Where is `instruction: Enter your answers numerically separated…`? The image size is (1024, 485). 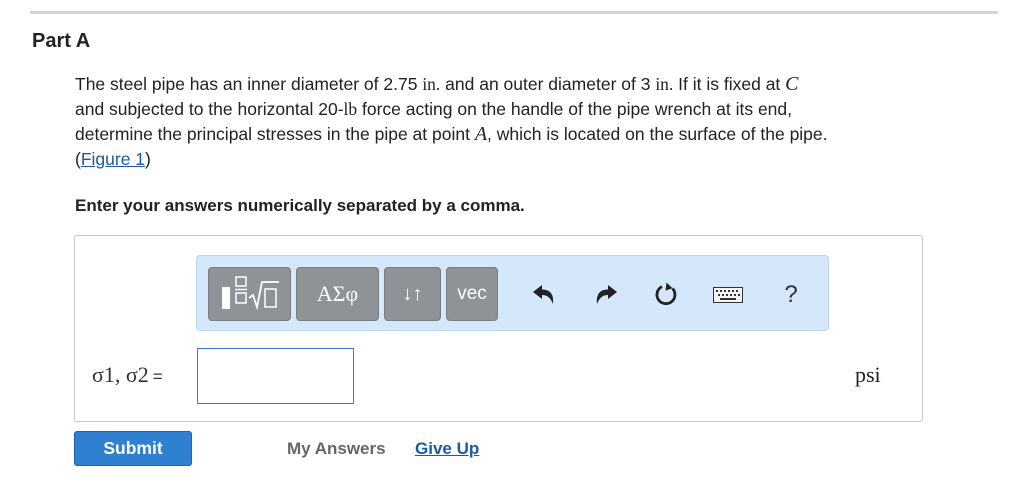
instruction: Enter your answers numerically separated… is located at coordinates (300, 205).